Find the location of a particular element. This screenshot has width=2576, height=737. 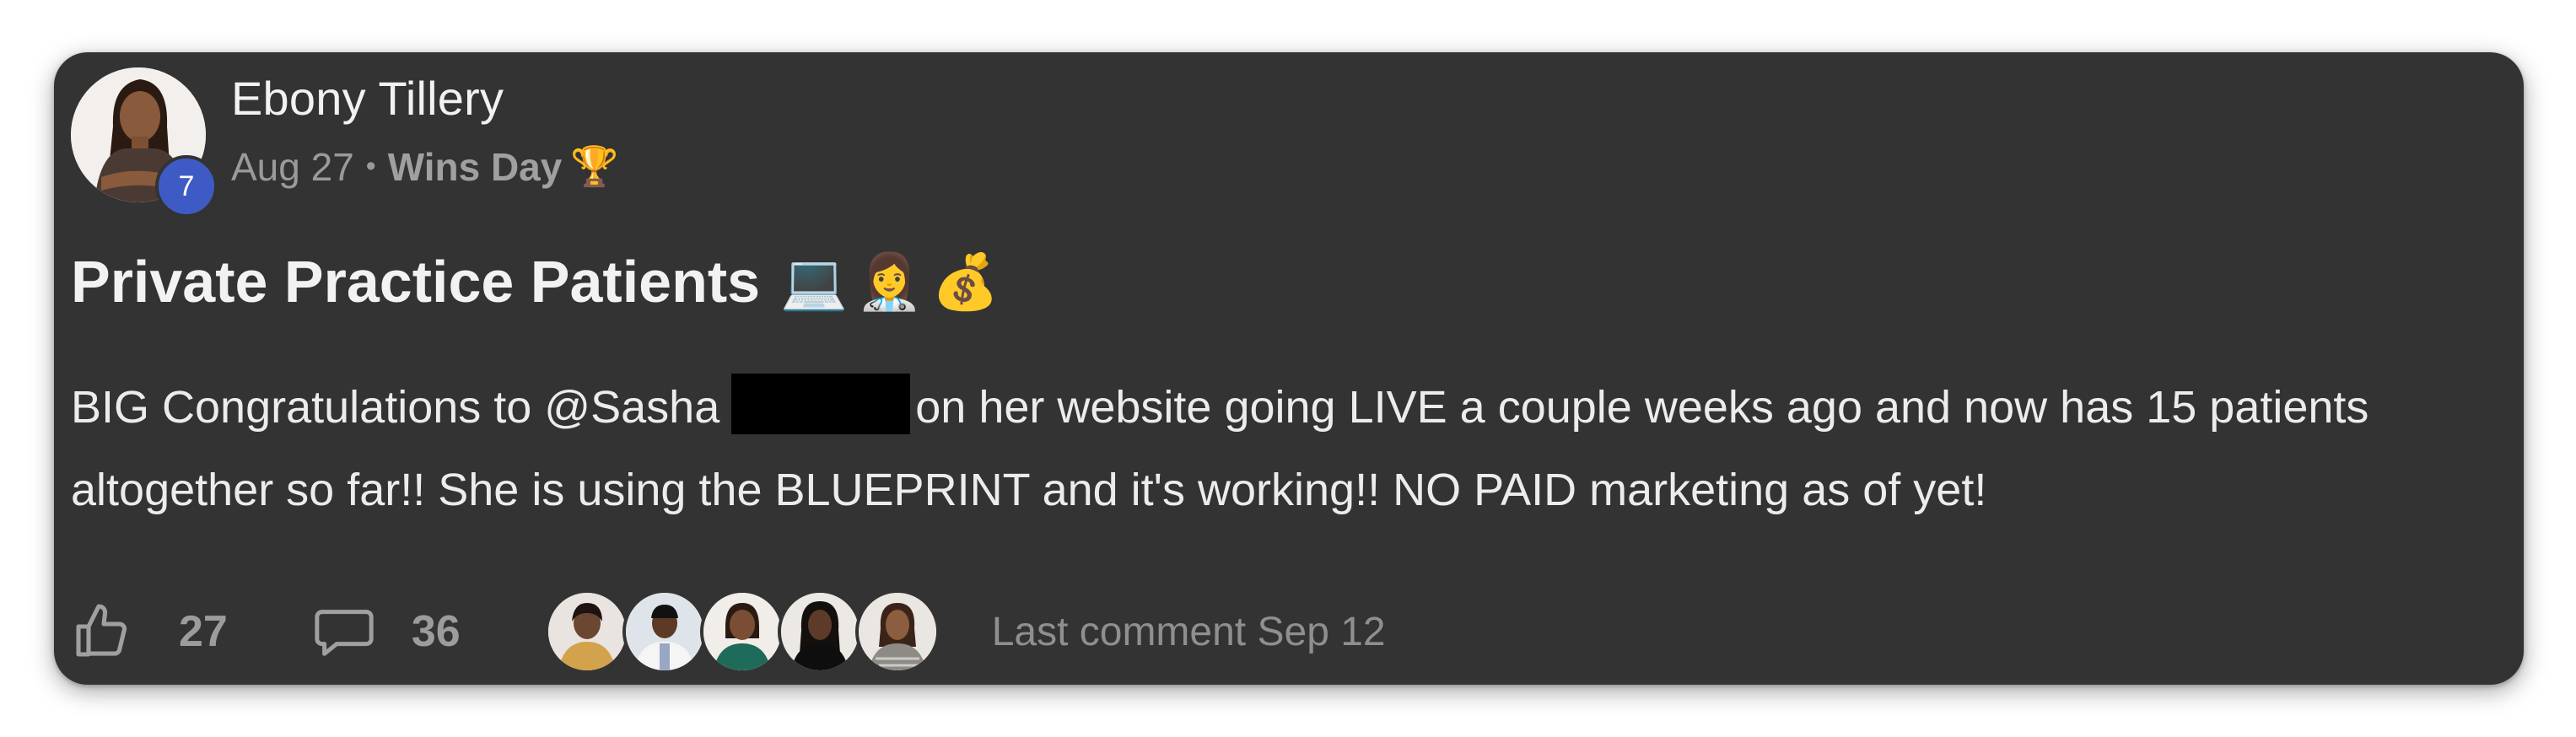

title-emojis: 💻 👩‍⚕️ 💰 is located at coordinates (889, 282).